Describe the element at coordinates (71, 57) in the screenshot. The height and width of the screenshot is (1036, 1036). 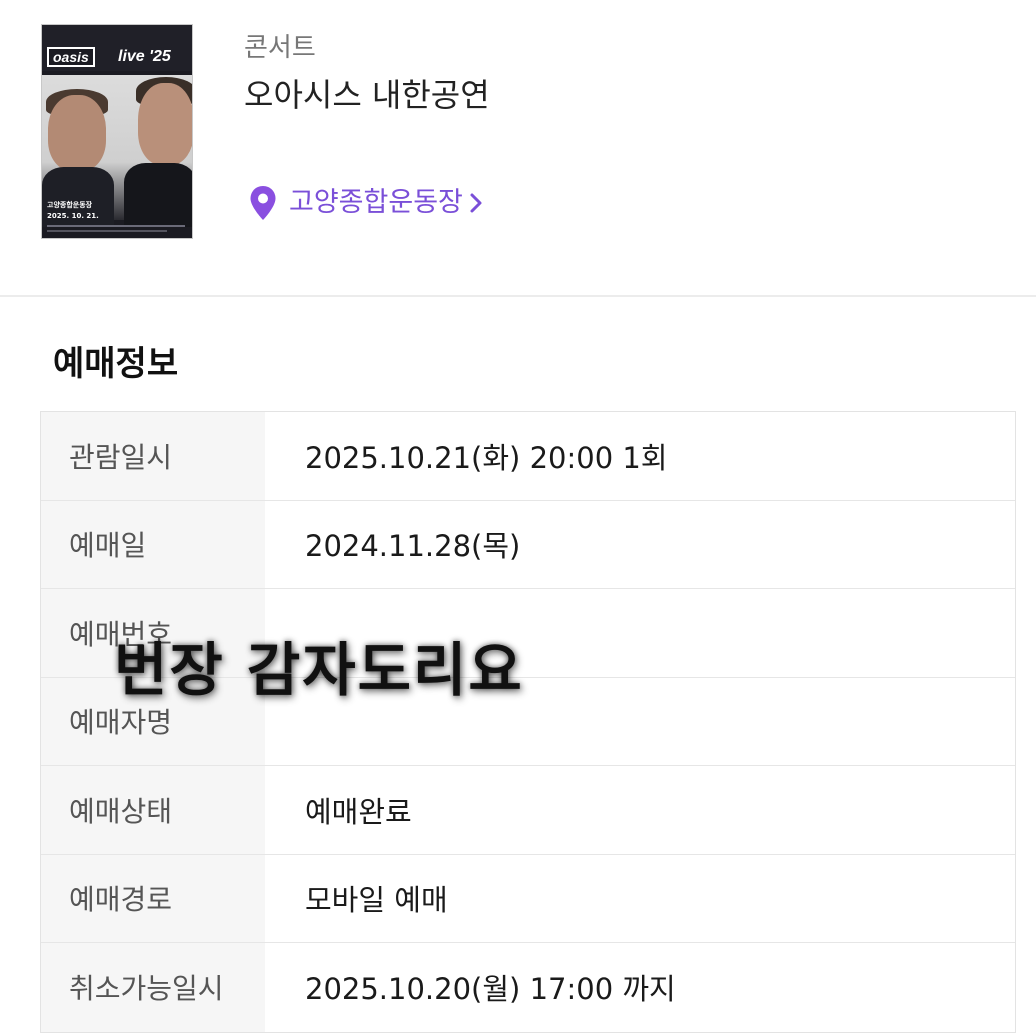
I see `poster-logo: oasis` at that location.